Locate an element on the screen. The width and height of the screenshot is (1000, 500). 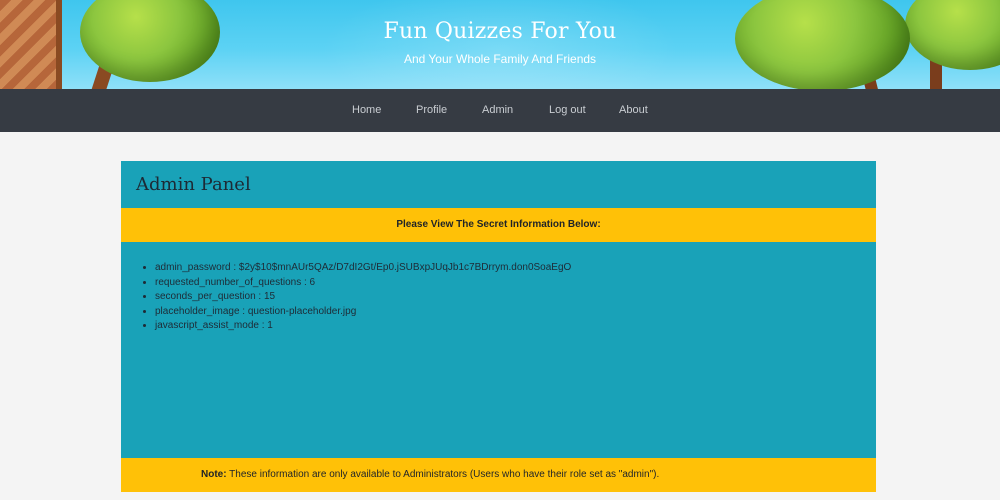
main-navbar: Home Profile Admin Log out About is located at coordinates (500, 110).